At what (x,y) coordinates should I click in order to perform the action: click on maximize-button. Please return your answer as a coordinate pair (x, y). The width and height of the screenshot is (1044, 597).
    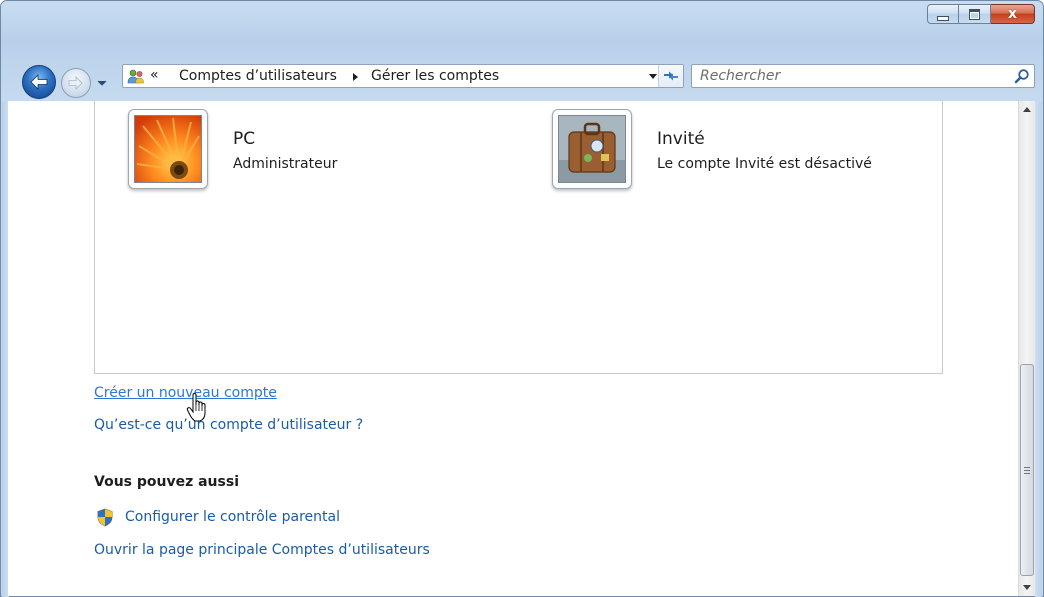
    Looking at the image, I should click on (975, 14).